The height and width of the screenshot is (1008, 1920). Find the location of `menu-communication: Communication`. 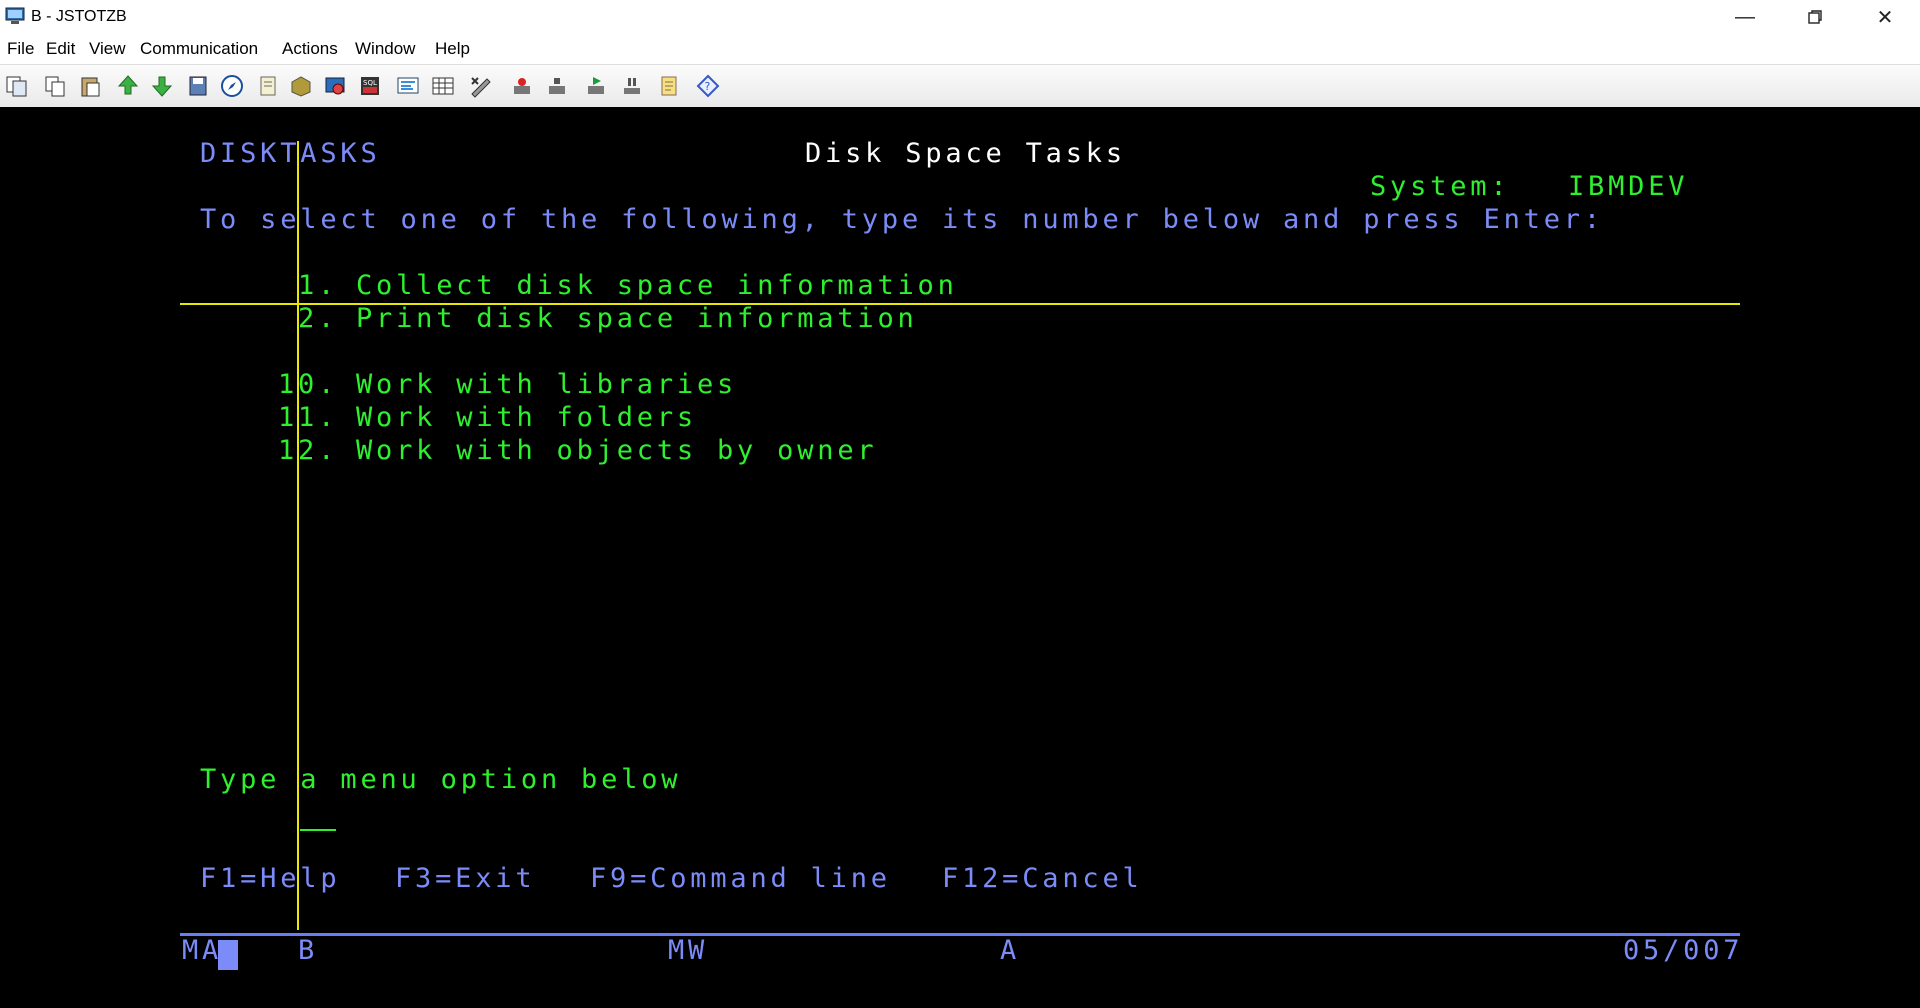

menu-communication: Communication is located at coordinates (199, 49).